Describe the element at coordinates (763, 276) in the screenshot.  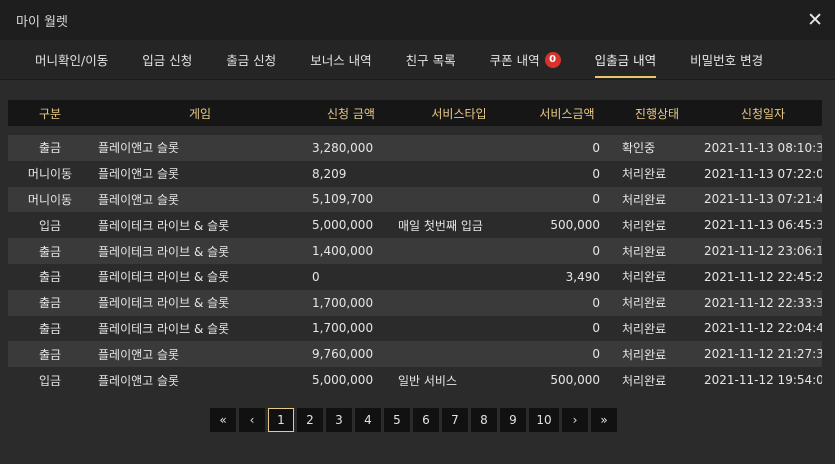
I see `cell-request-date: 2021-11-12 22:45:23` at that location.